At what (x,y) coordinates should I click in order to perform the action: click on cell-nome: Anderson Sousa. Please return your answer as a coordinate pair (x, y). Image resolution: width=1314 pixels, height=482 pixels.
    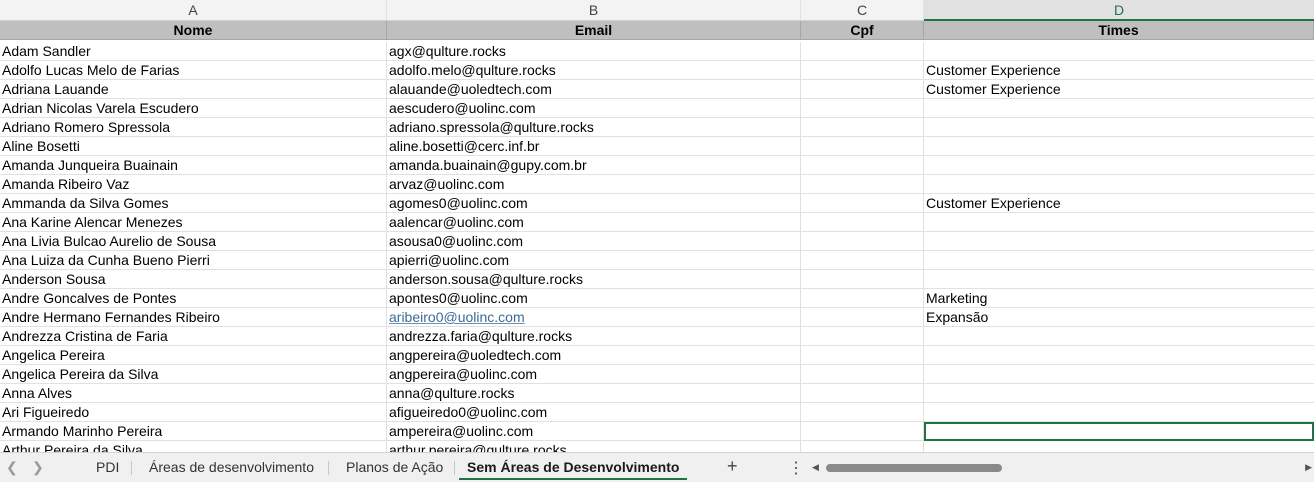
    Looking at the image, I should click on (193, 279).